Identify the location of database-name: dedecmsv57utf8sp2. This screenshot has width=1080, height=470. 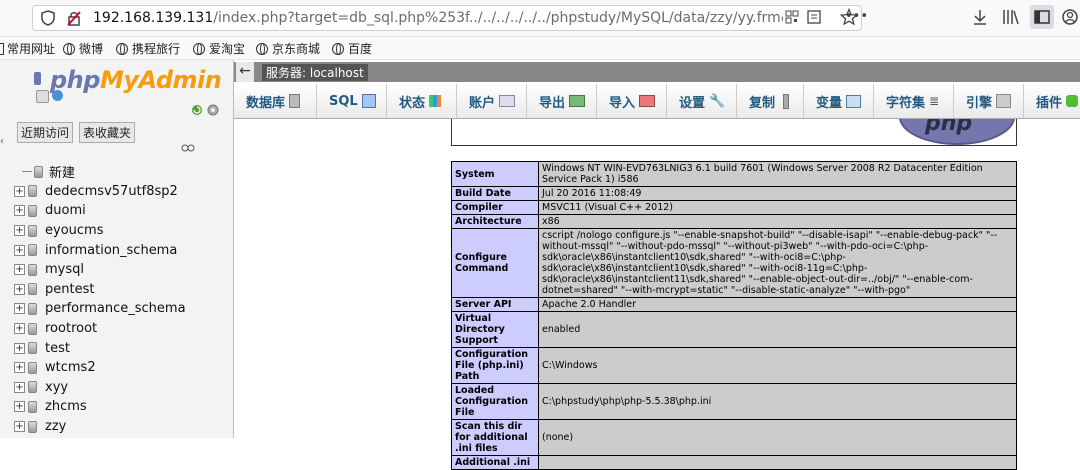
(111, 191).